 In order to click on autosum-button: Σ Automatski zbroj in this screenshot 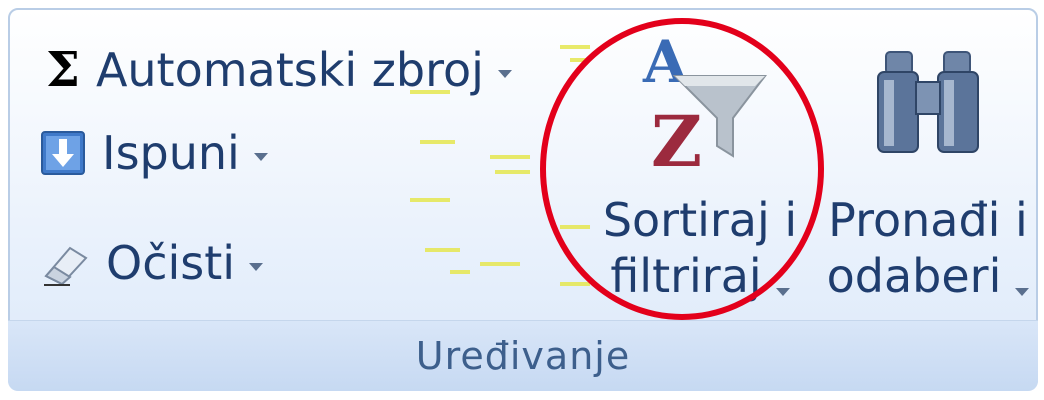, I will do `click(279, 70)`.